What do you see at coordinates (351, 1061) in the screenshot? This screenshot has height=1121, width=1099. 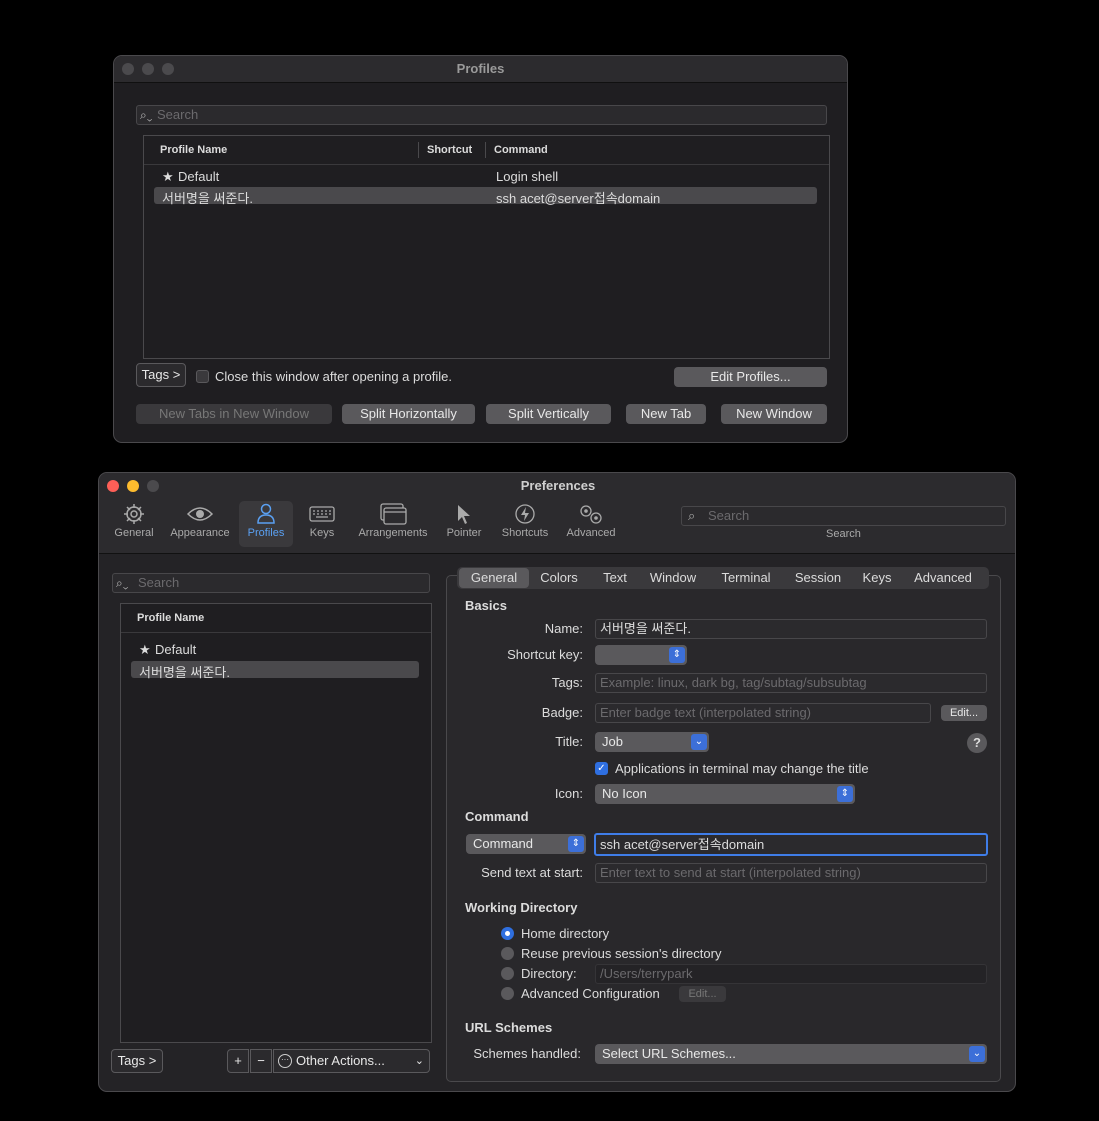 I see `other-actions-button: ··· Other Actions... ⌄` at bounding box center [351, 1061].